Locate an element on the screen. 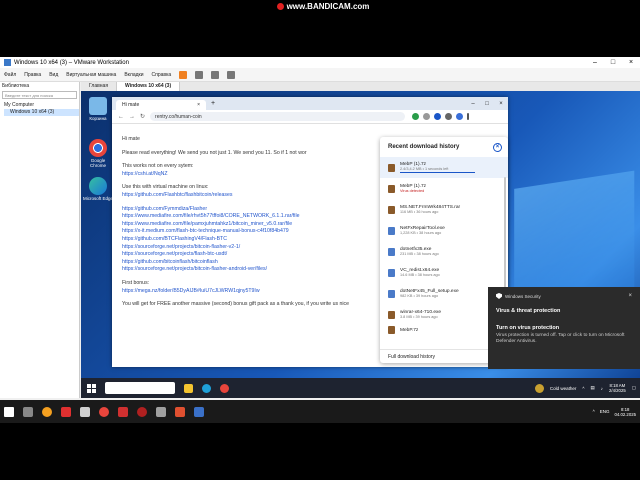 The height and width of the screenshot is (480, 640). menu-file: Файл is located at coordinates (10, 75).